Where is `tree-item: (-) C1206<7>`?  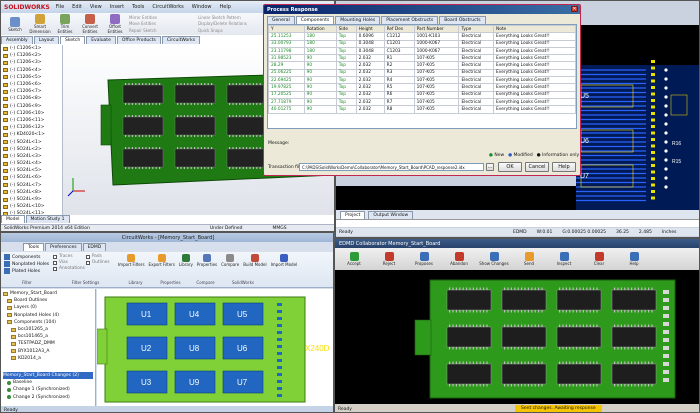
tree-item: (-) C1206<7> is located at coordinates (32, 91).